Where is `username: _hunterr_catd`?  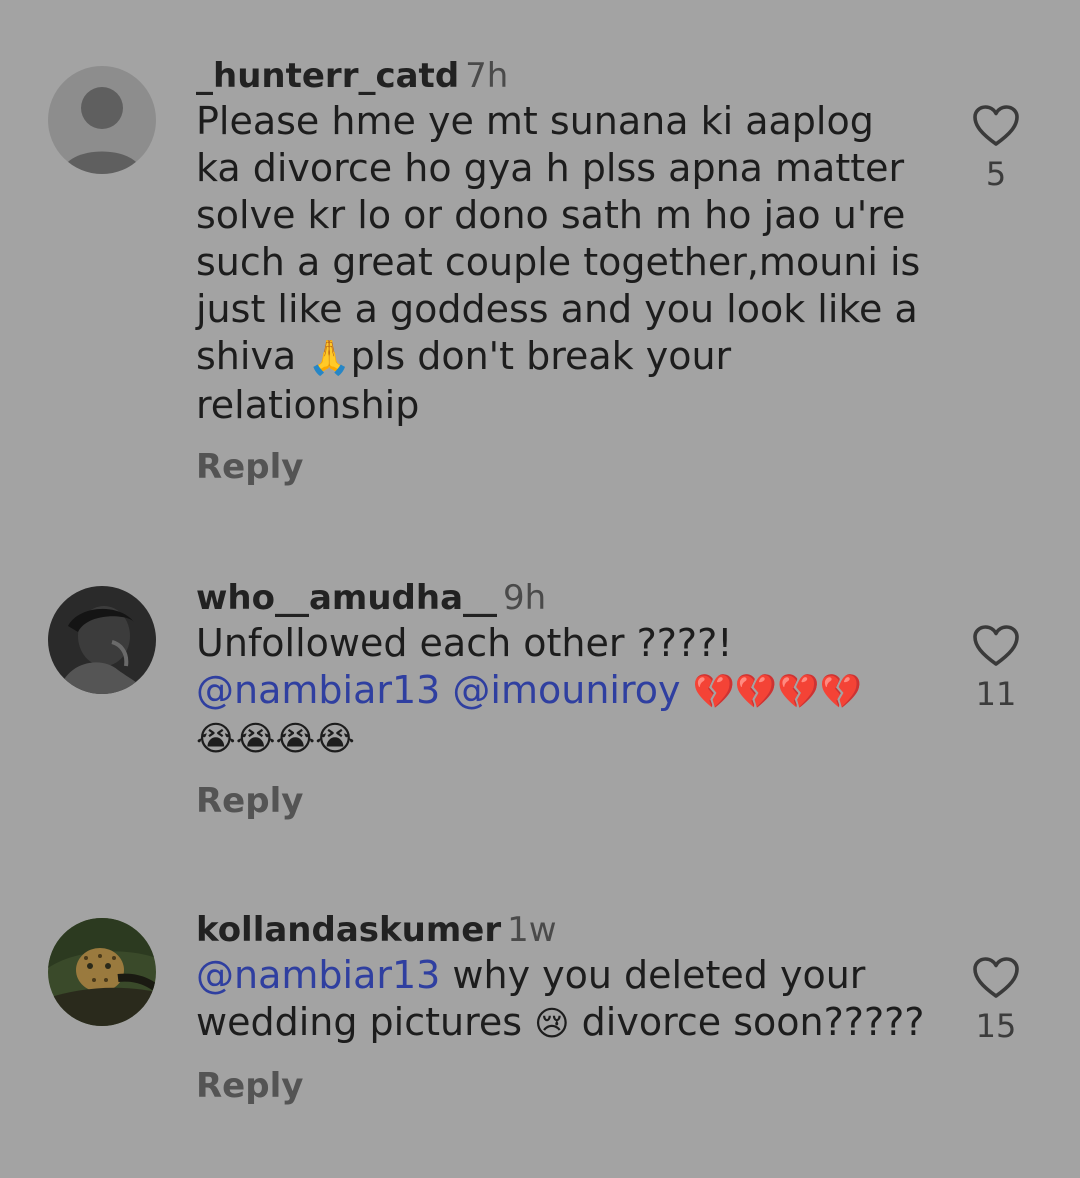 username: _hunterr_catd is located at coordinates (327, 76).